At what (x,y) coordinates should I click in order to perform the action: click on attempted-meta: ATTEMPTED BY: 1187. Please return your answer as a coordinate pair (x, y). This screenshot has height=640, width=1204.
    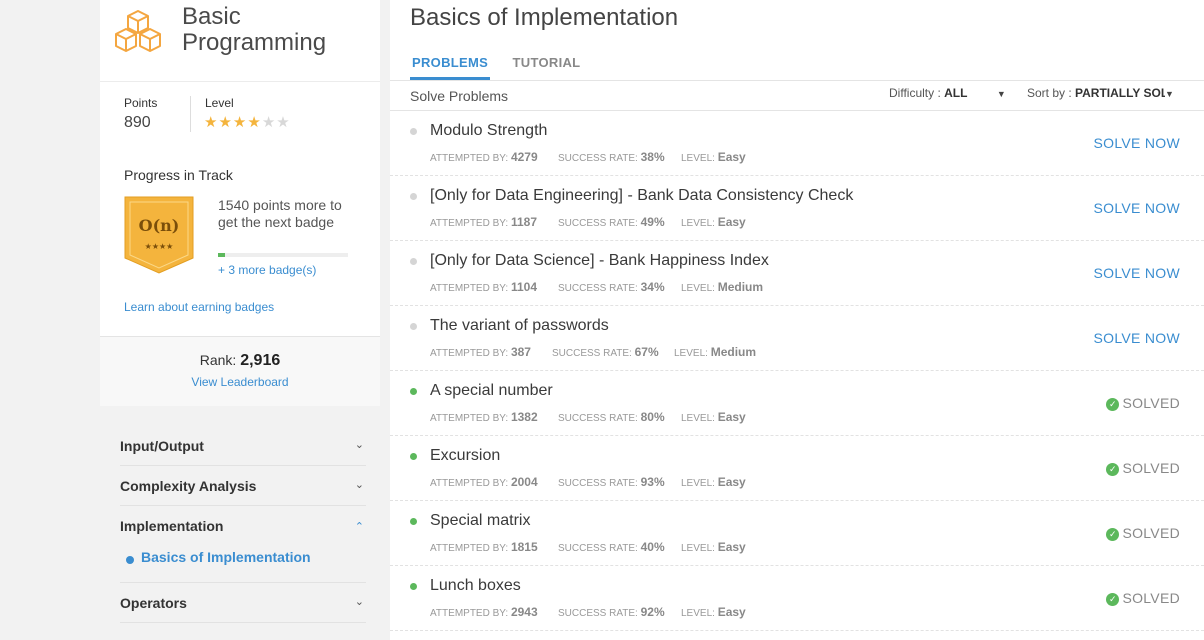
    Looking at the image, I should click on (483, 222).